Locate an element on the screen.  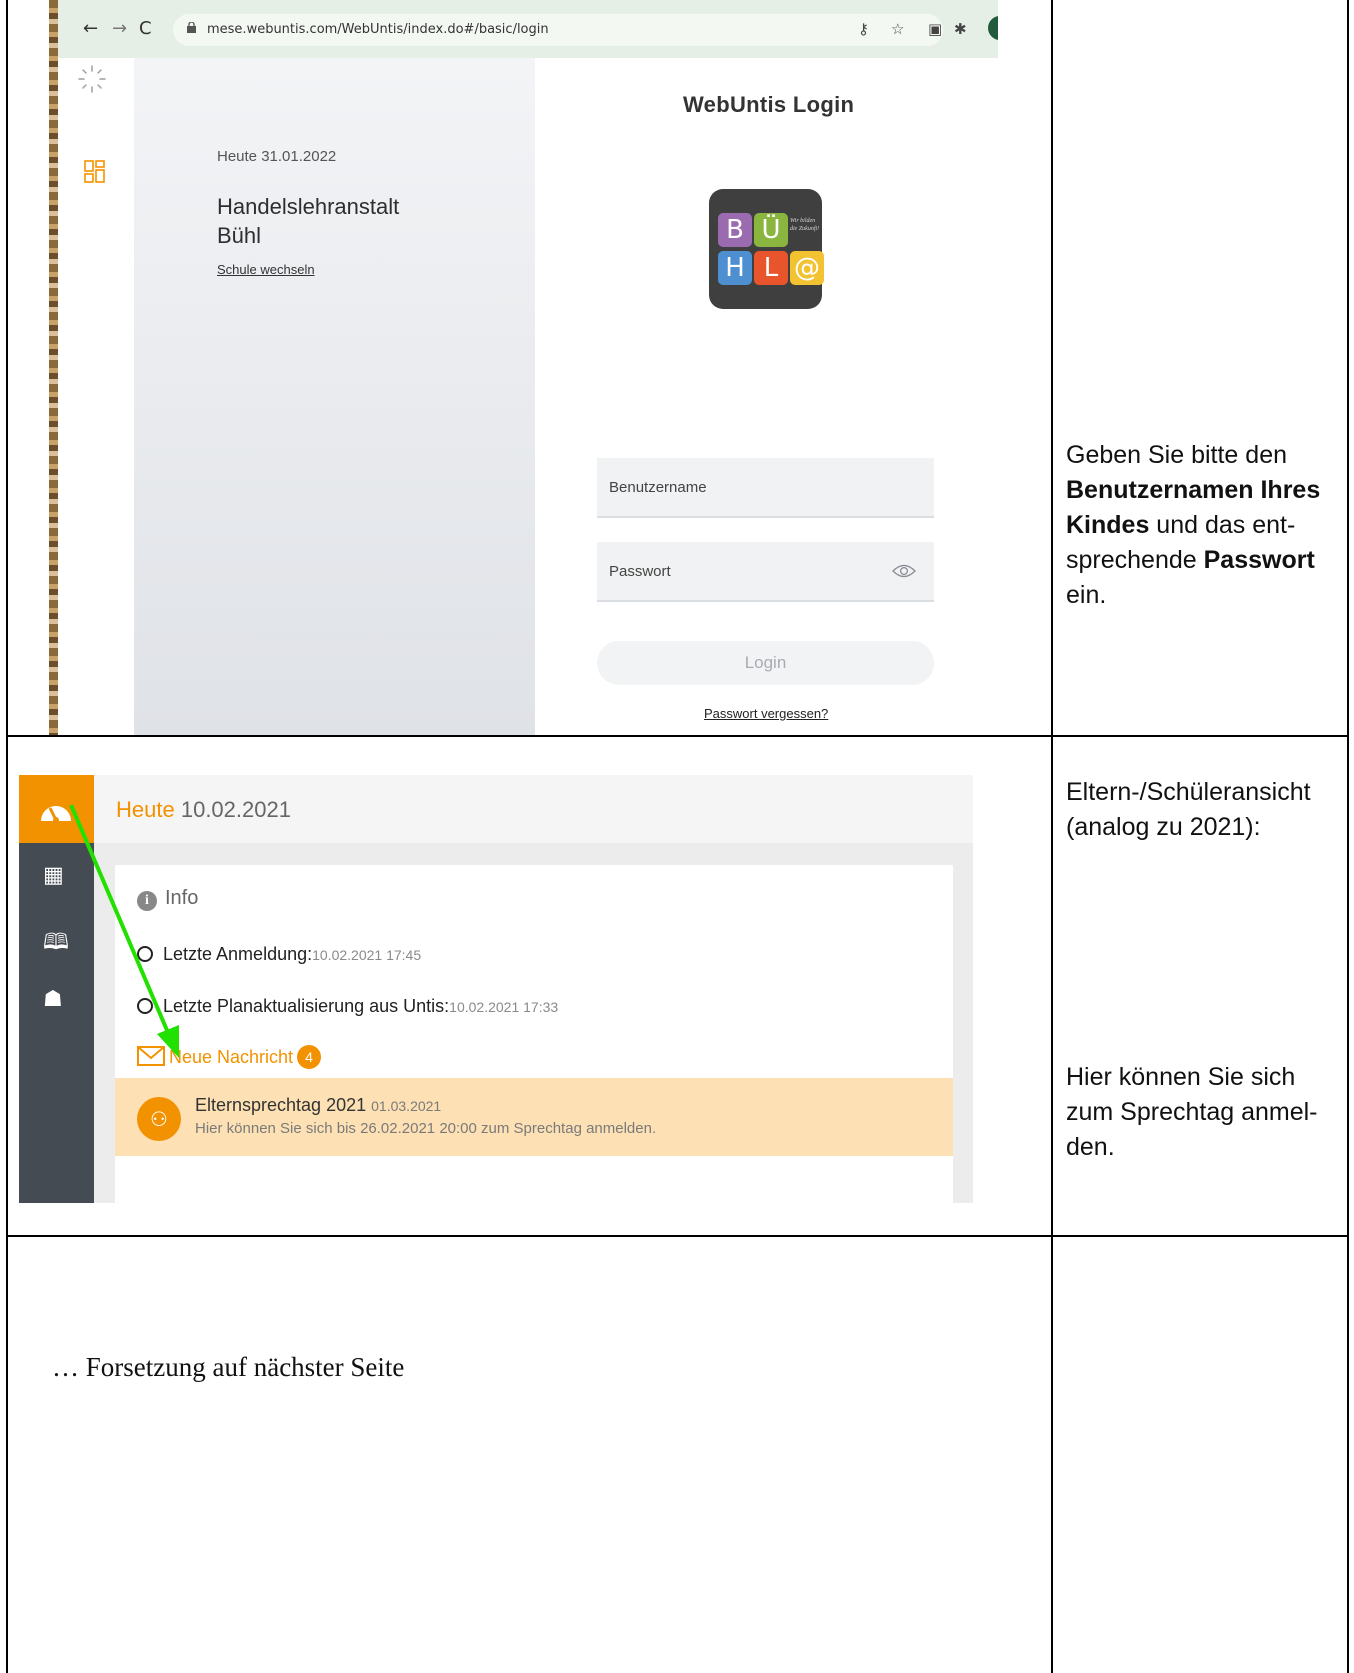
lock-icon is located at coordinates (191, 27).